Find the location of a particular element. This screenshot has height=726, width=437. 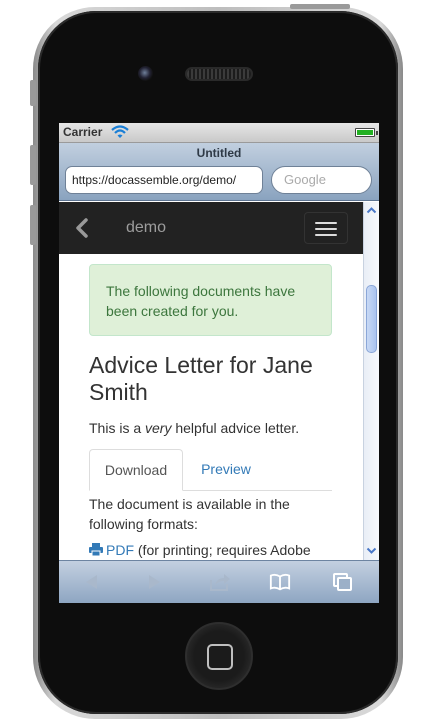

intro-text: This is a very helpful advice letter. is located at coordinates (194, 428).